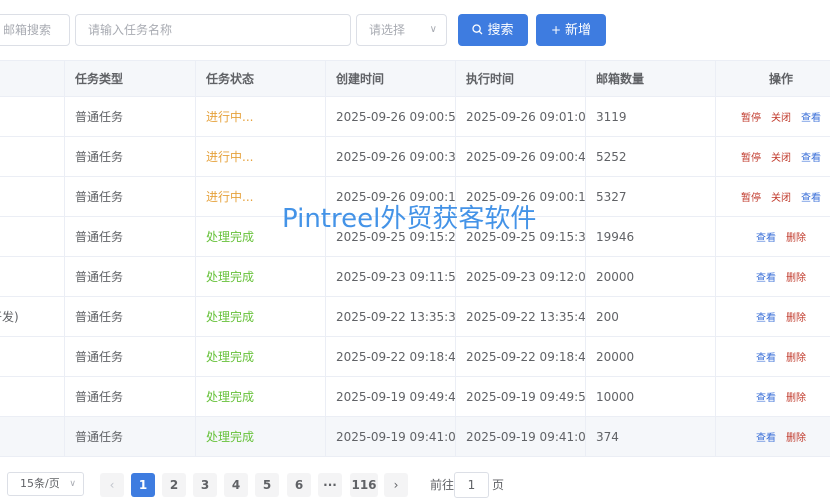 The image size is (830, 500). I want to click on mail-count-cell: 10000, so click(651, 397).